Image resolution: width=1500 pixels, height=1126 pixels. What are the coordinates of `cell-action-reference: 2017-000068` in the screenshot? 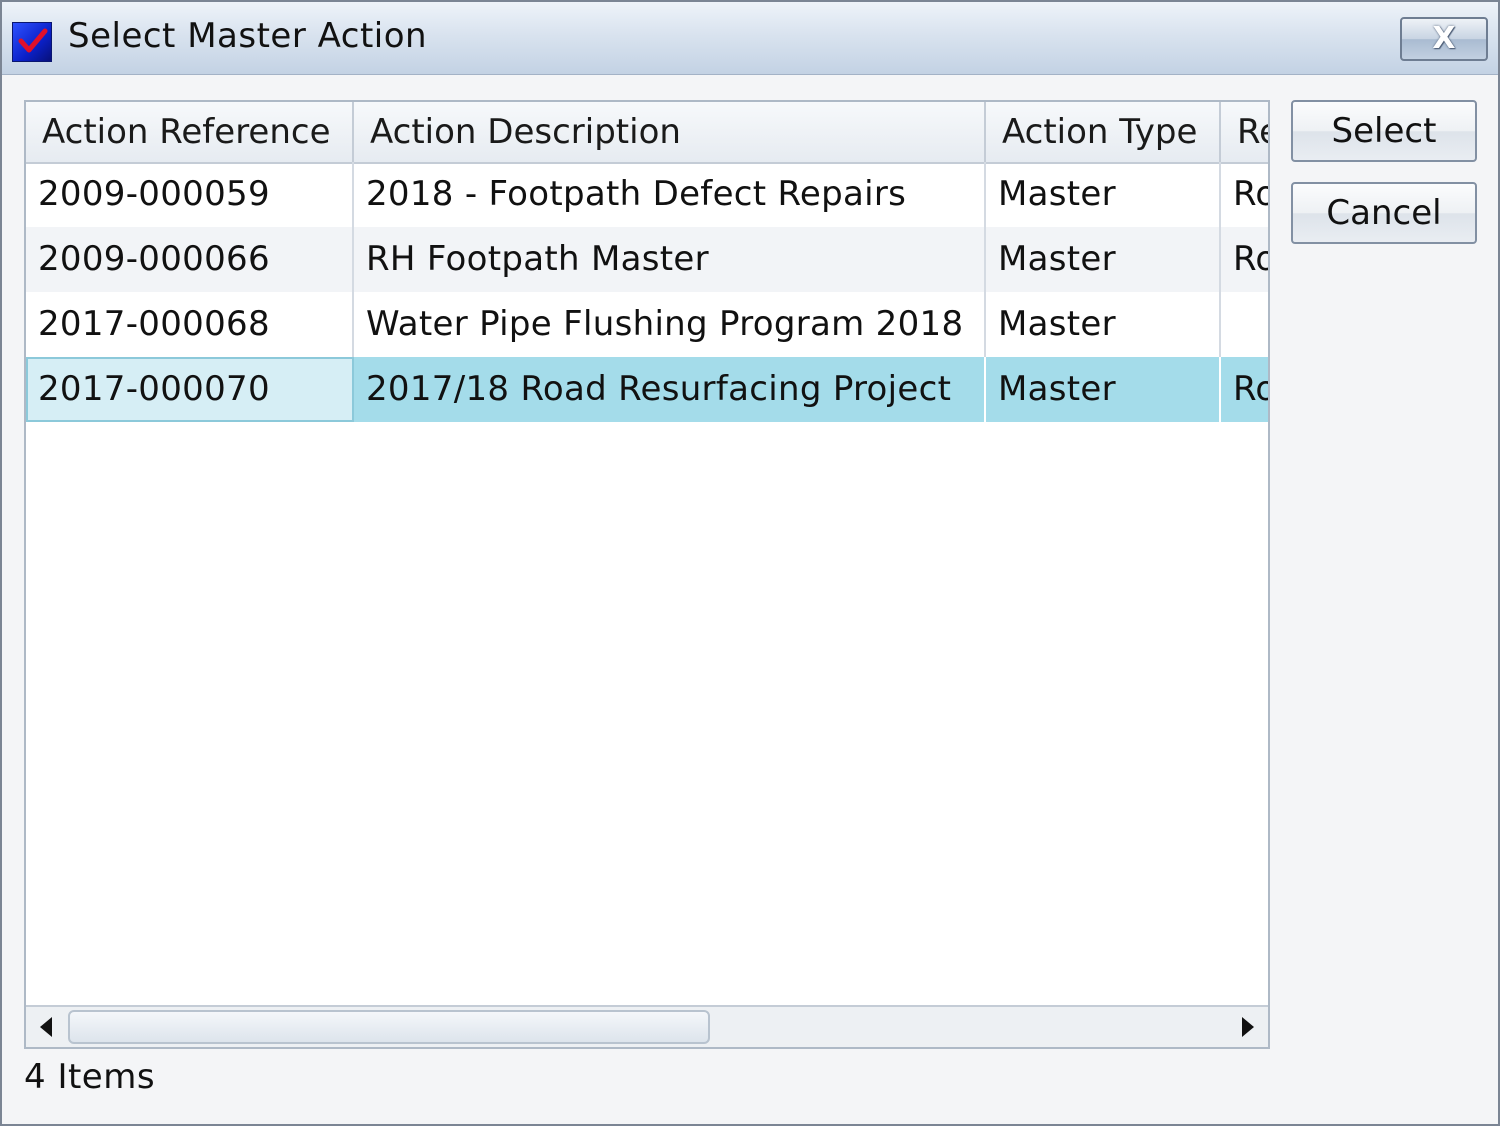 It's located at (190, 324).